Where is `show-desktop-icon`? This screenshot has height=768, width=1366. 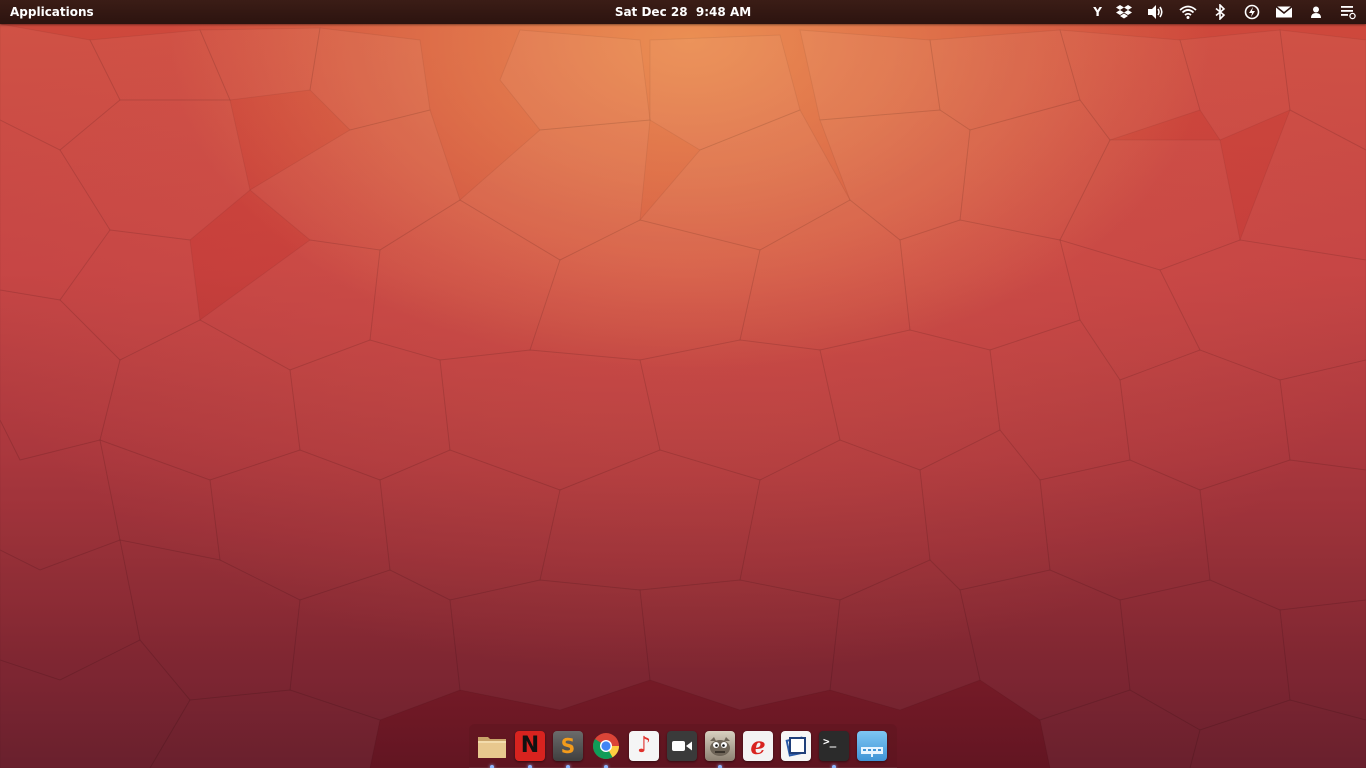
show-desktop-icon is located at coordinates (872, 746).